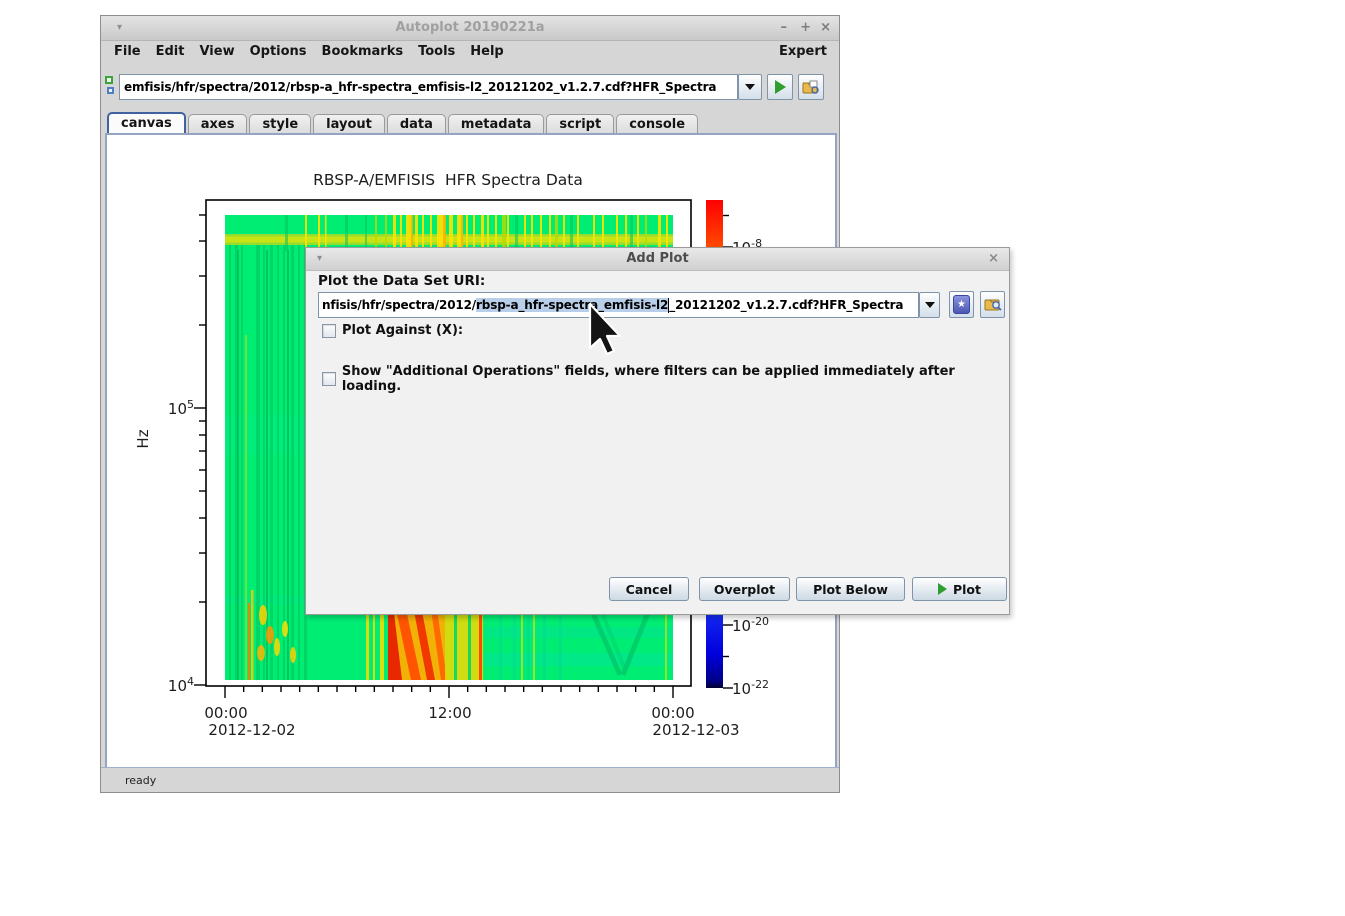  What do you see at coordinates (252, 730) in the screenshot?
I see `x-date-label: 2012-12-02` at bounding box center [252, 730].